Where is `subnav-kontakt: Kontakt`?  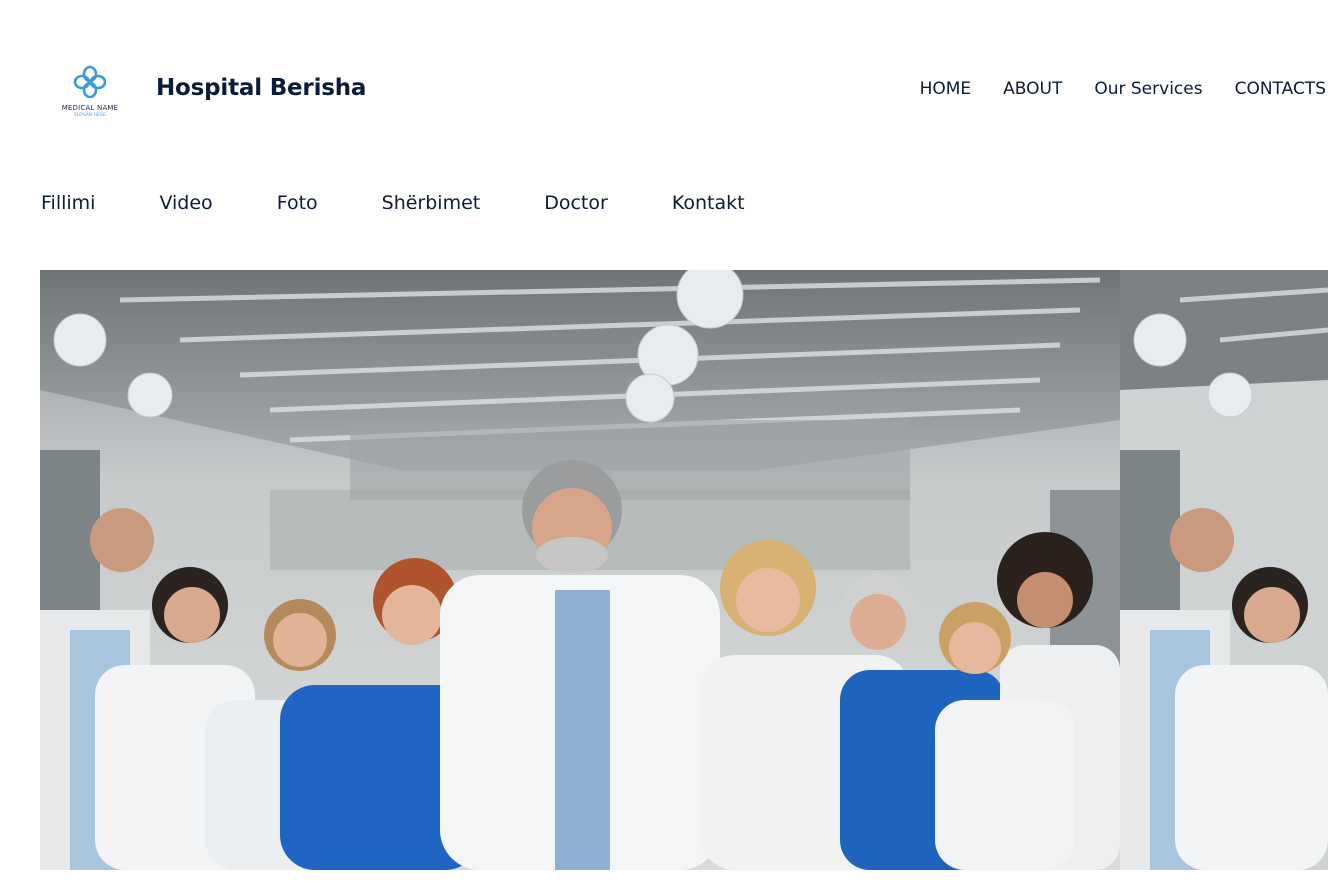 subnav-kontakt: Kontakt is located at coordinates (708, 203).